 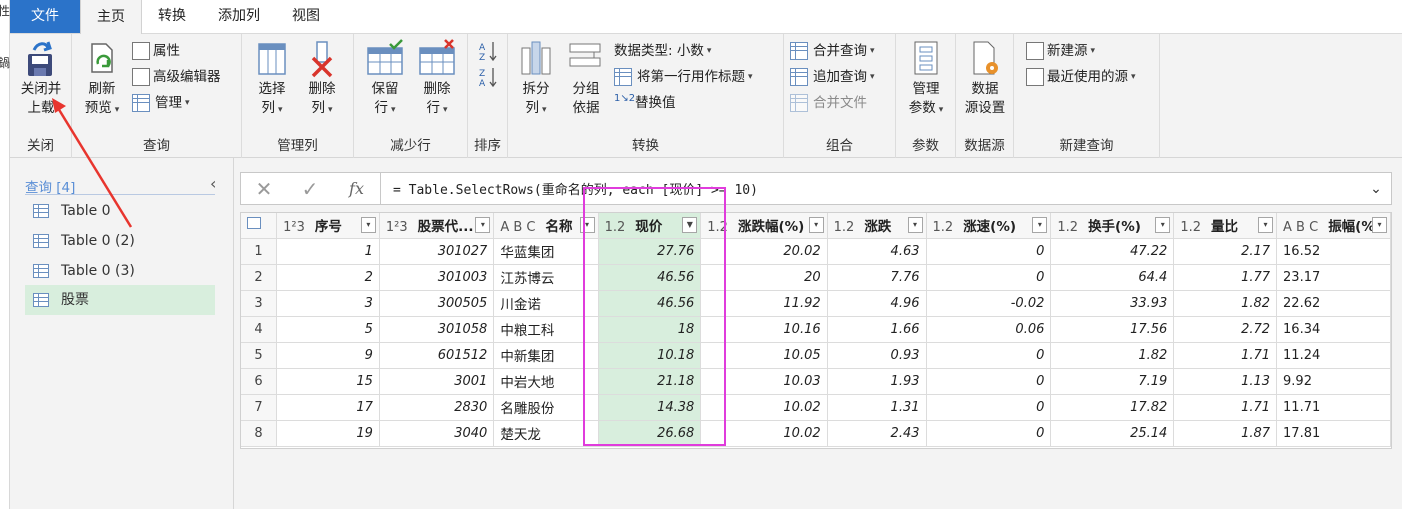 I want to click on column-header-5: 1.2 涨跌幅(%) ▾, so click(x=764, y=226).